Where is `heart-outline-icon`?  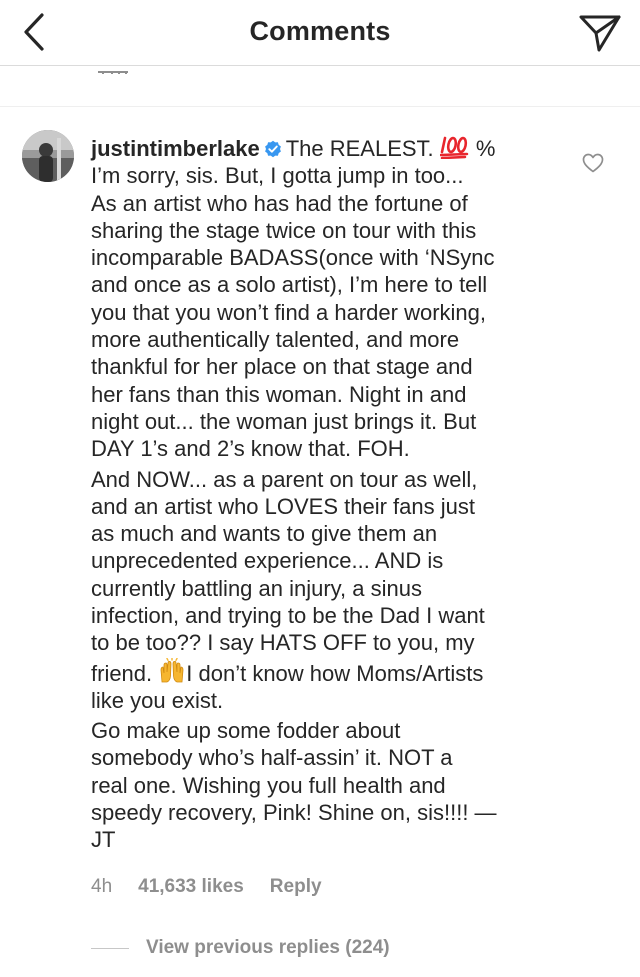
heart-outline-icon is located at coordinates (593, 163).